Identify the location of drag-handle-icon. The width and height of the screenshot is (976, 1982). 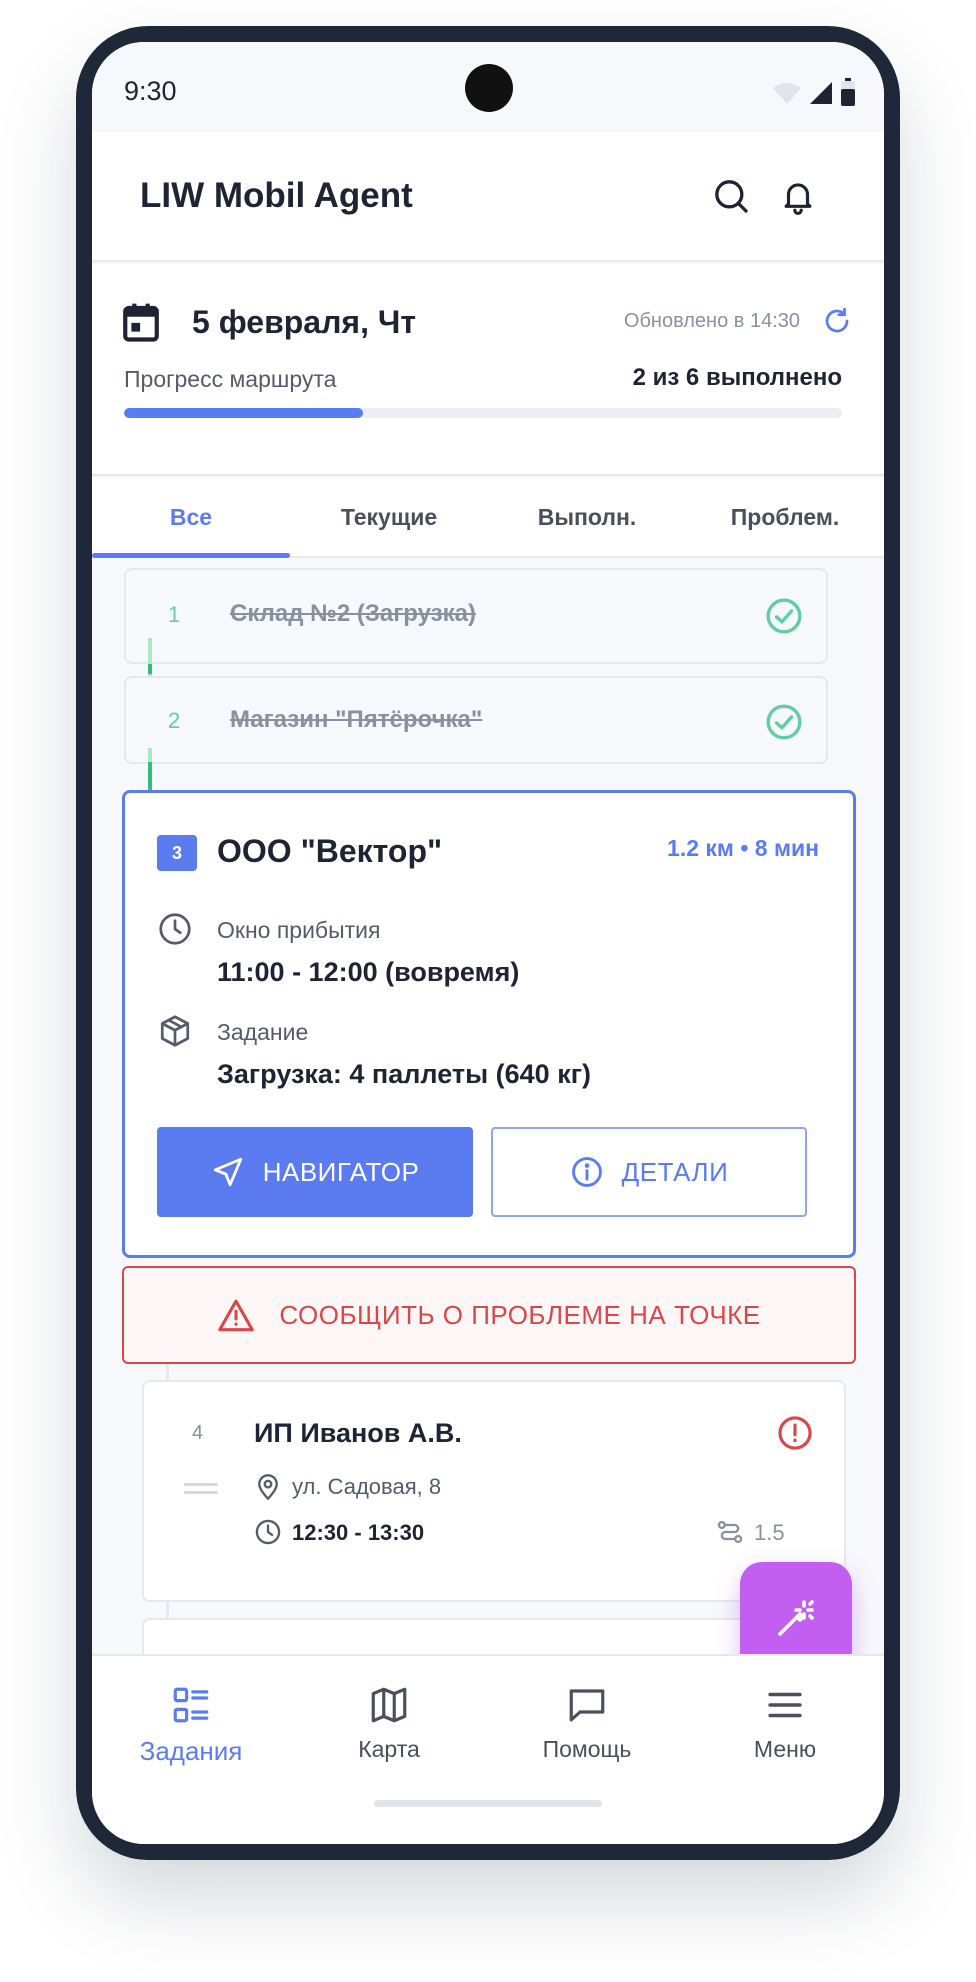
(201, 1489).